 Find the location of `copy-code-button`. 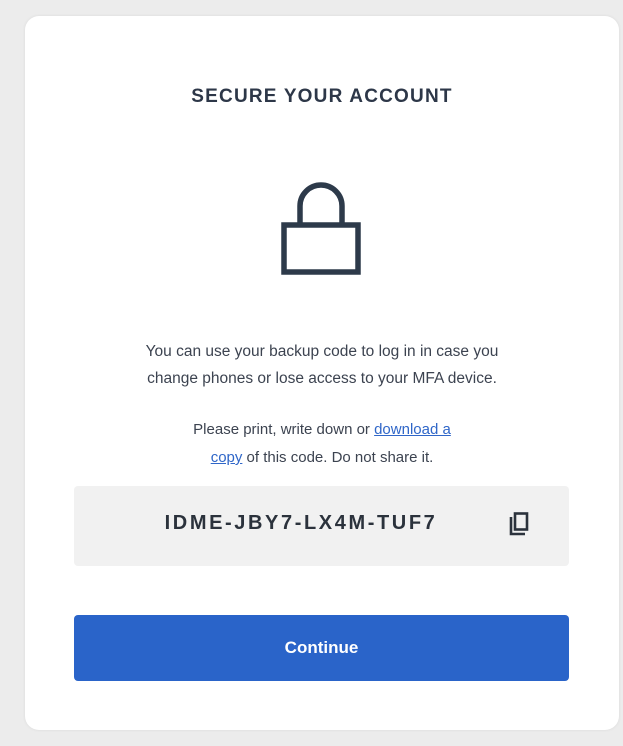

copy-code-button is located at coordinates (521, 525).